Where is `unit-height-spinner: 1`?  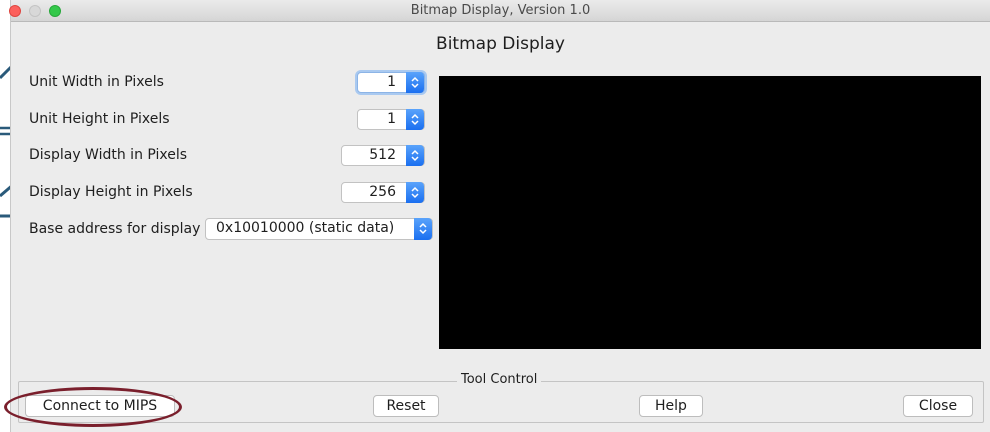 unit-height-spinner: 1 is located at coordinates (391, 119).